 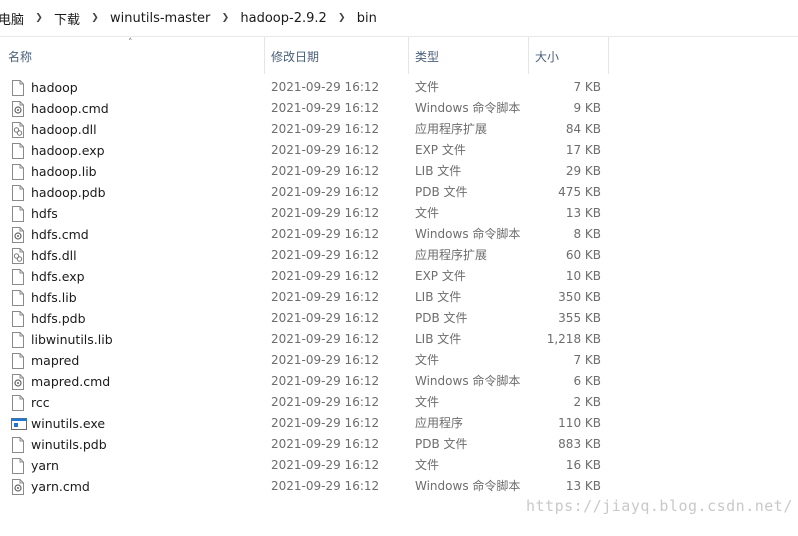 What do you see at coordinates (468, 55) in the screenshot?
I see `column-header-type: 类型` at bounding box center [468, 55].